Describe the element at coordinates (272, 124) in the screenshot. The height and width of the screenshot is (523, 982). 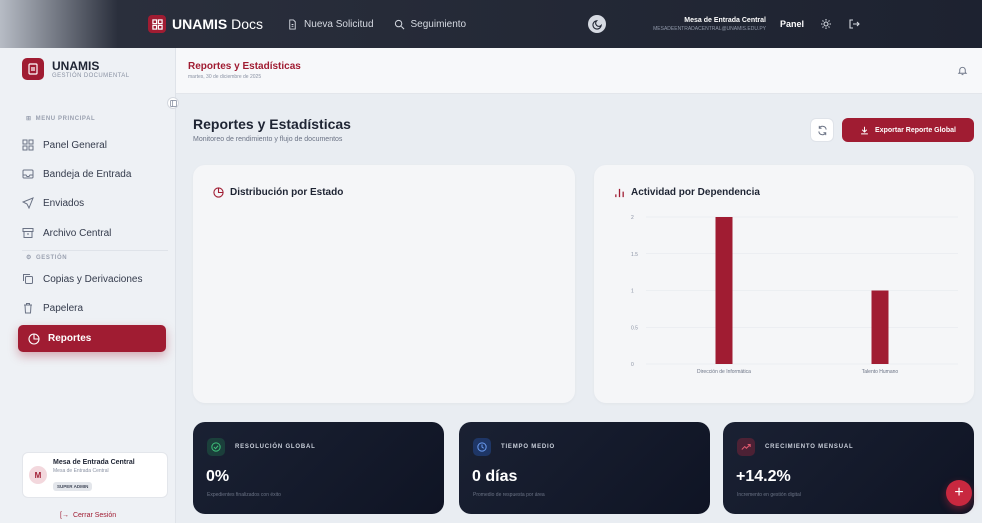
I see `page-title: Reportes y Estadísticas` at that location.